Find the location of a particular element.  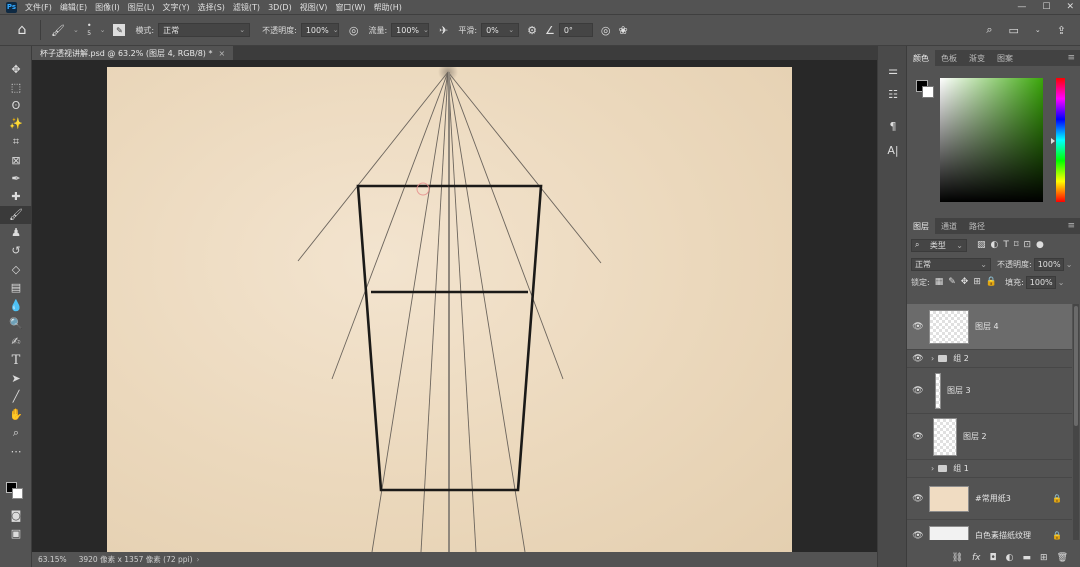

menu-select: 选择(S) is located at coordinates (211, 7).